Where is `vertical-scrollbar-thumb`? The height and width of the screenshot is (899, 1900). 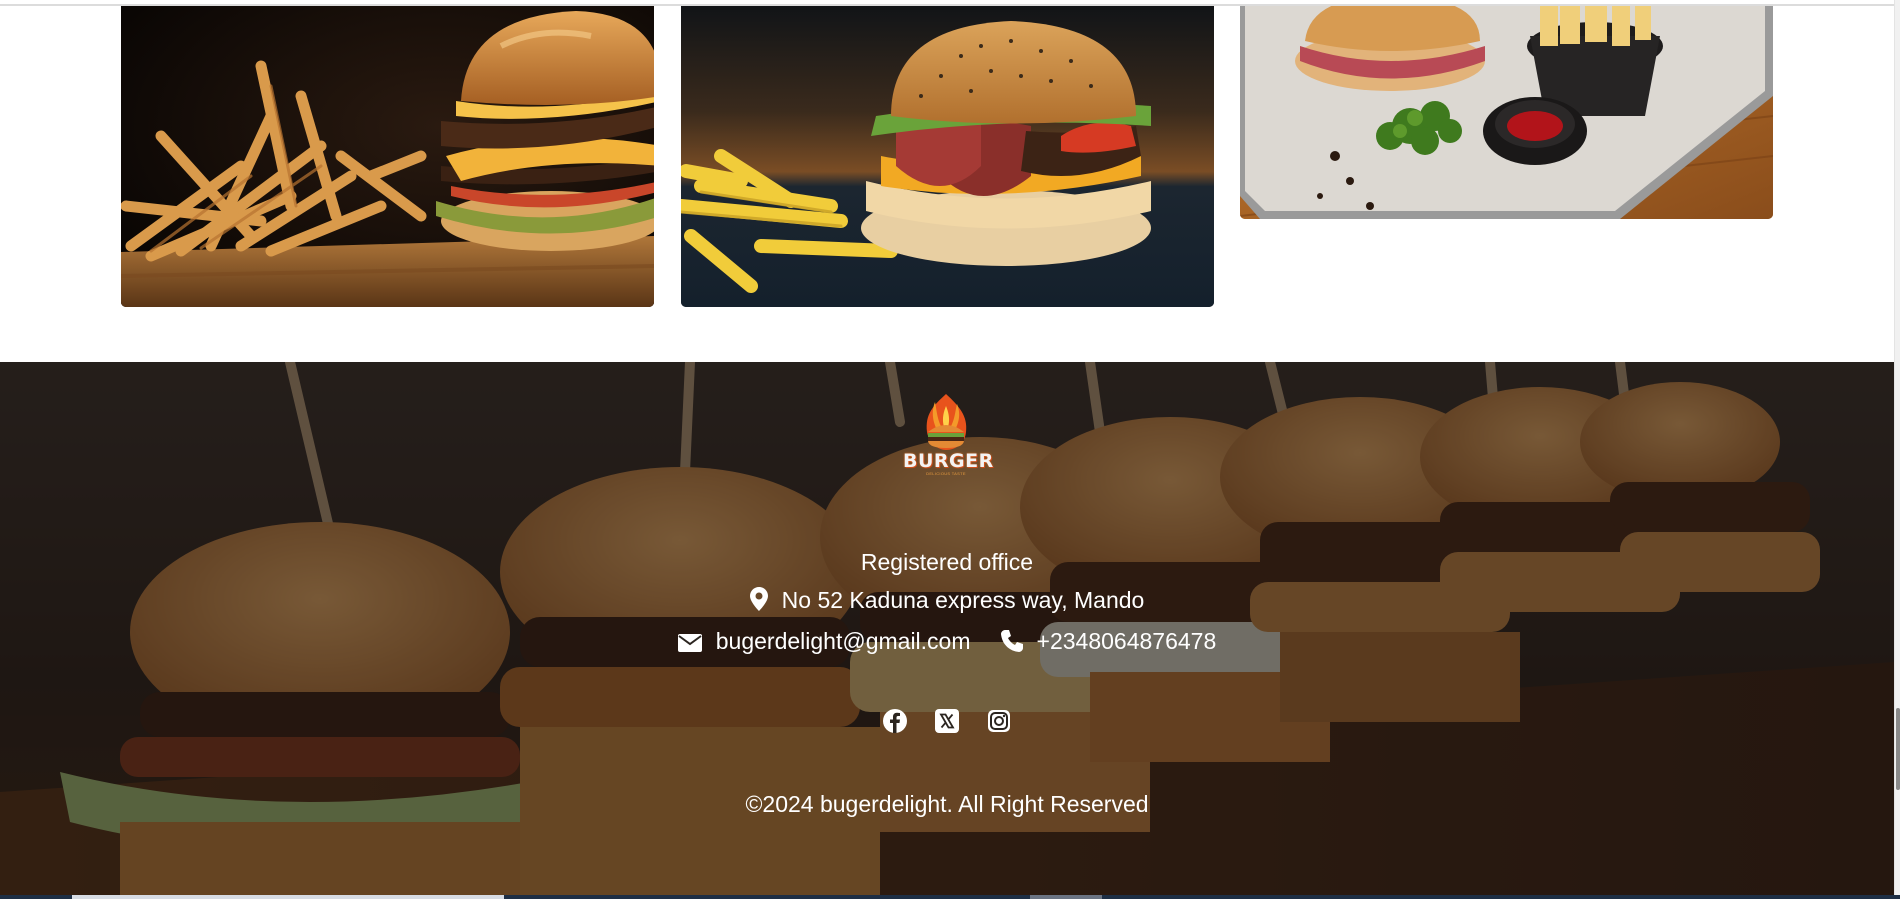
vertical-scrollbar-thumb is located at coordinates (1898, 749).